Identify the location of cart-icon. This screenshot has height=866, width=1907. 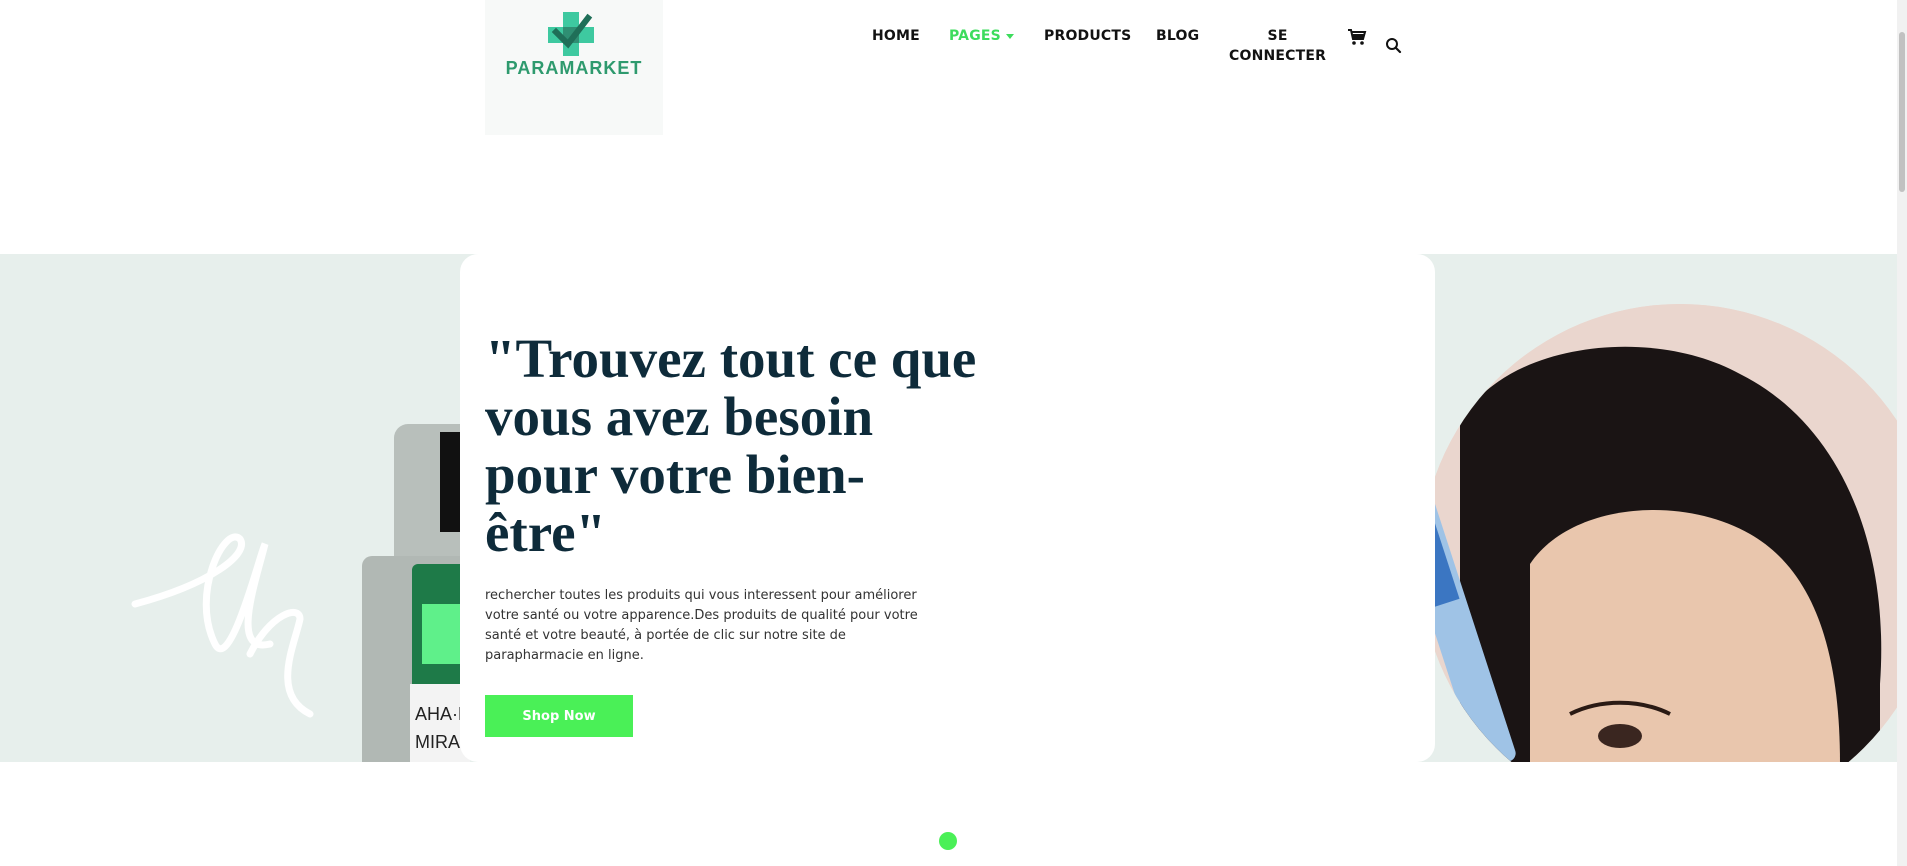
(1357, 37).